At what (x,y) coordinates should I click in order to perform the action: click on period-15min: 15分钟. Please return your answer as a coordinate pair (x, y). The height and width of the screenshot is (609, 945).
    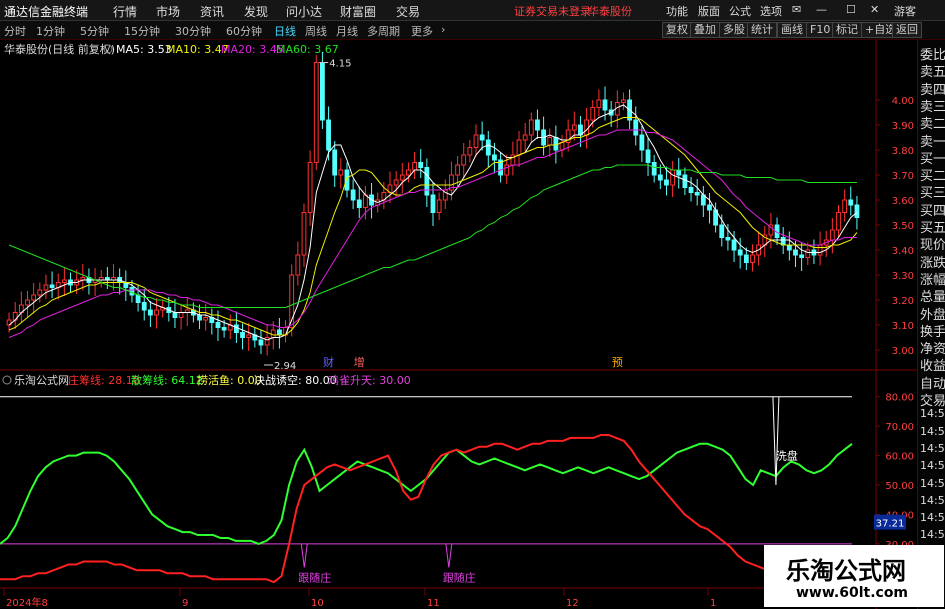
    Looking at the image, I should click on (142, 31).